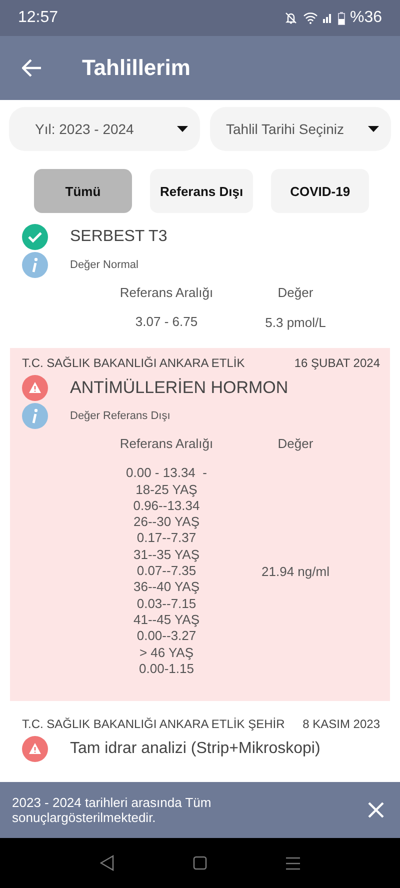  I want to click on back-icon, so click(107, 863).